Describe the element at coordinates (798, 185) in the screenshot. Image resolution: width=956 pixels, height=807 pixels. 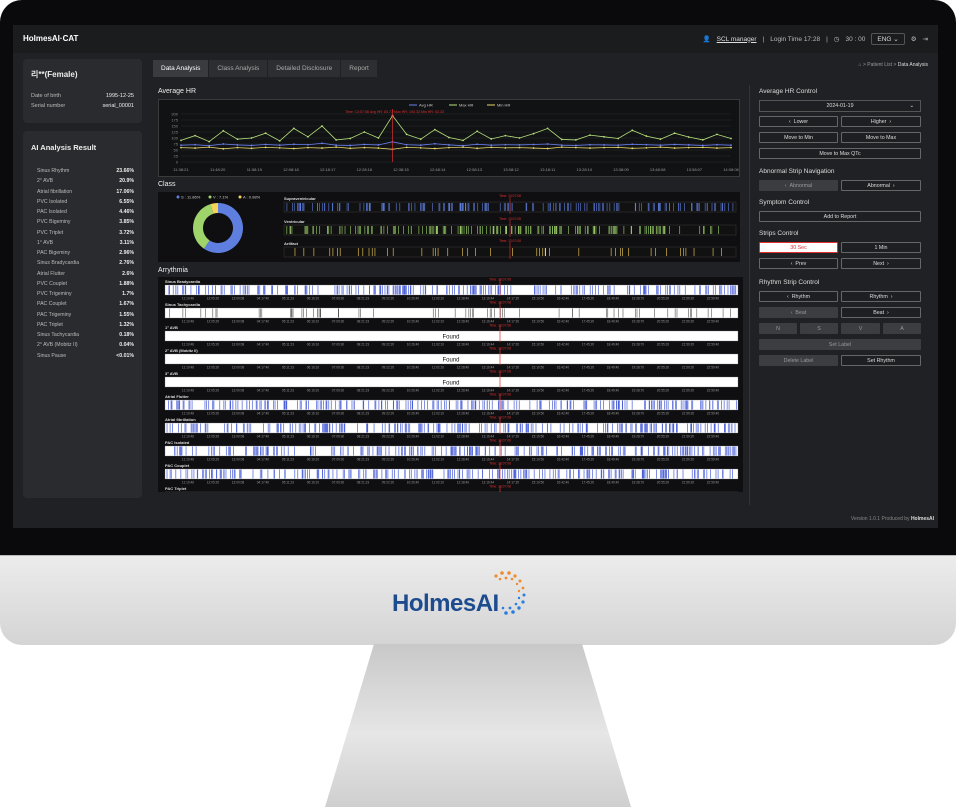
I see `abnormal-prev-button: ‹ Abnormal` at that location.